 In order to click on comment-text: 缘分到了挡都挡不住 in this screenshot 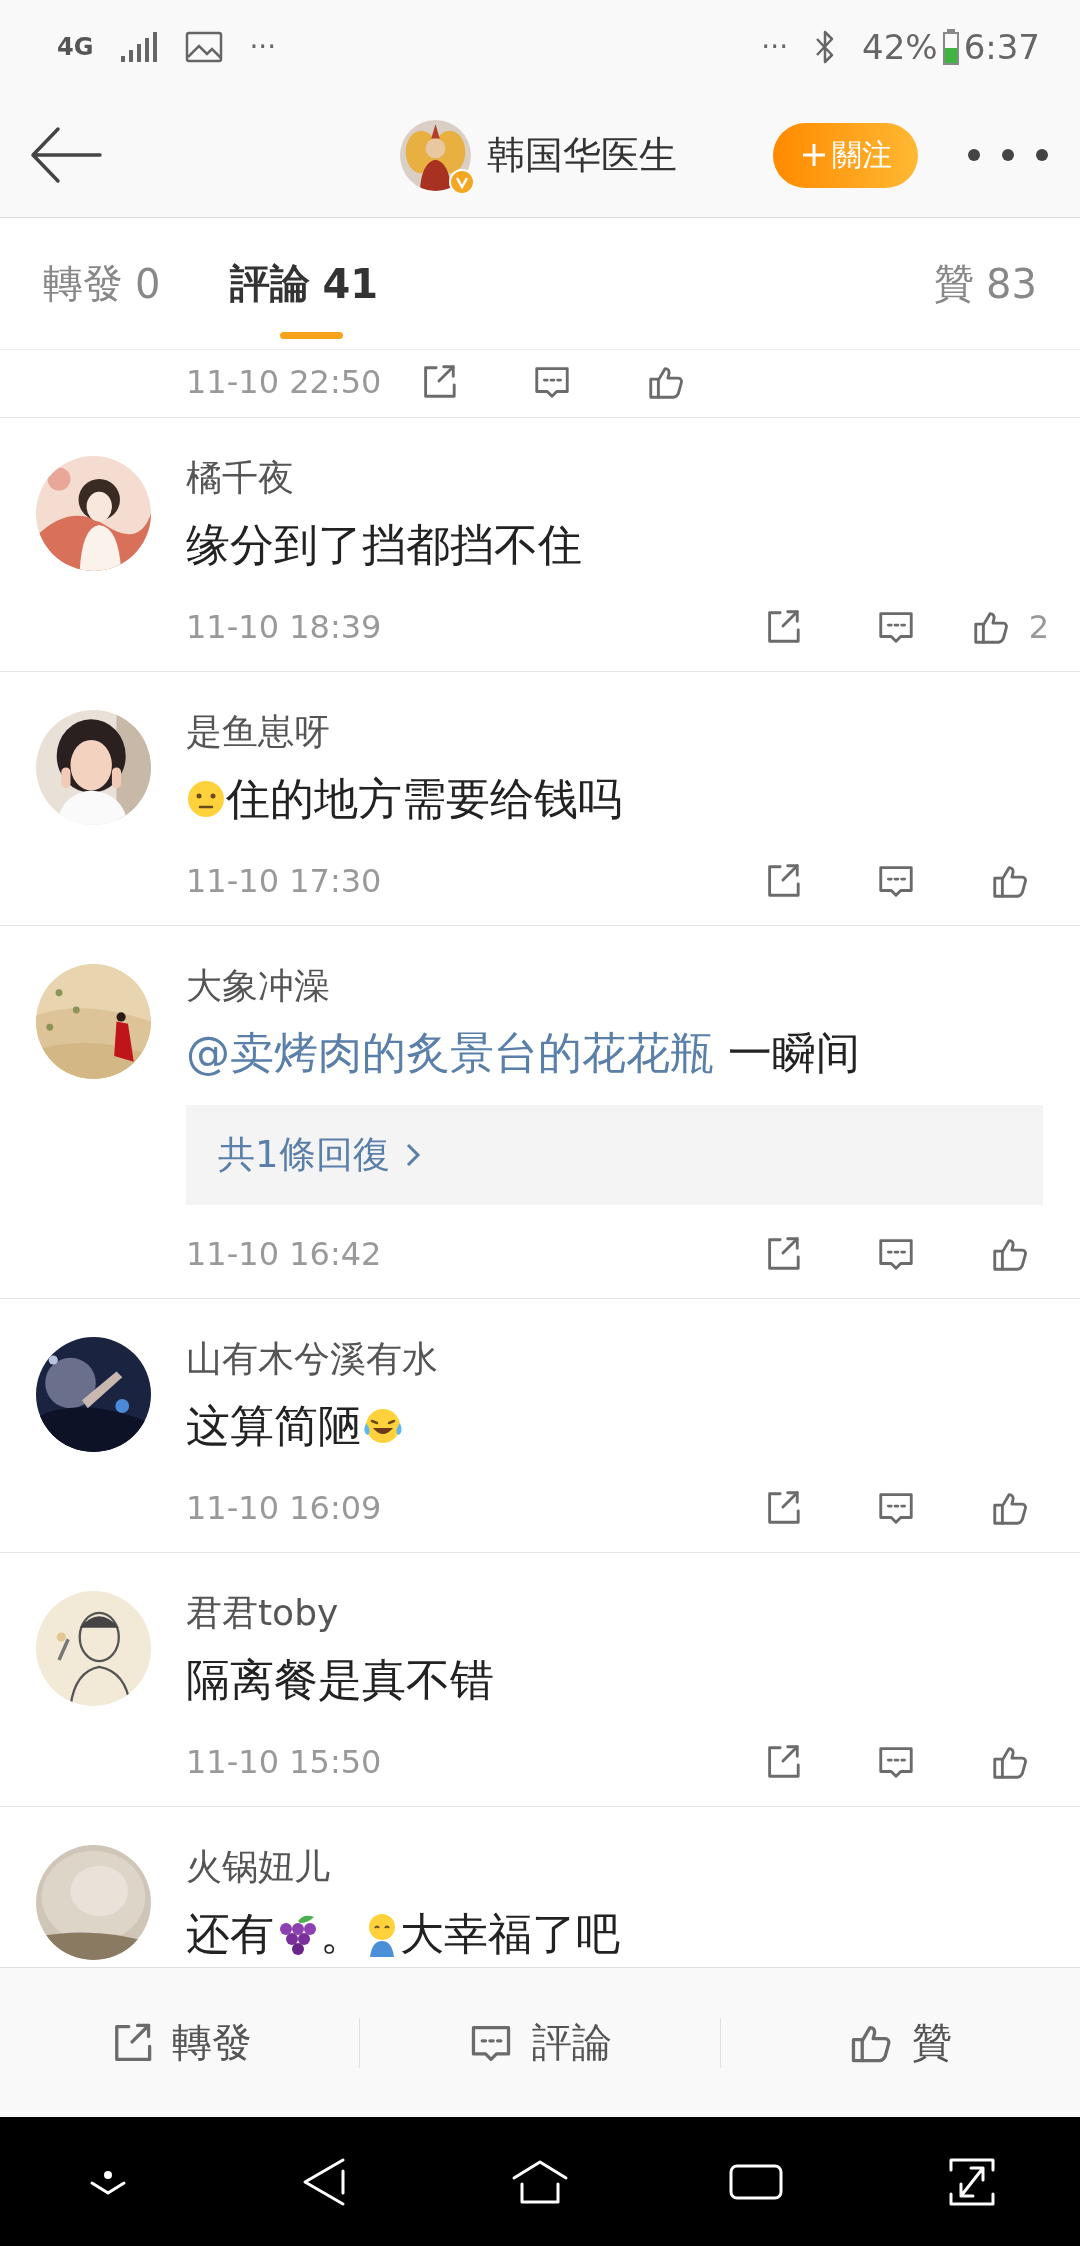, I will do `click(384, 545)`.